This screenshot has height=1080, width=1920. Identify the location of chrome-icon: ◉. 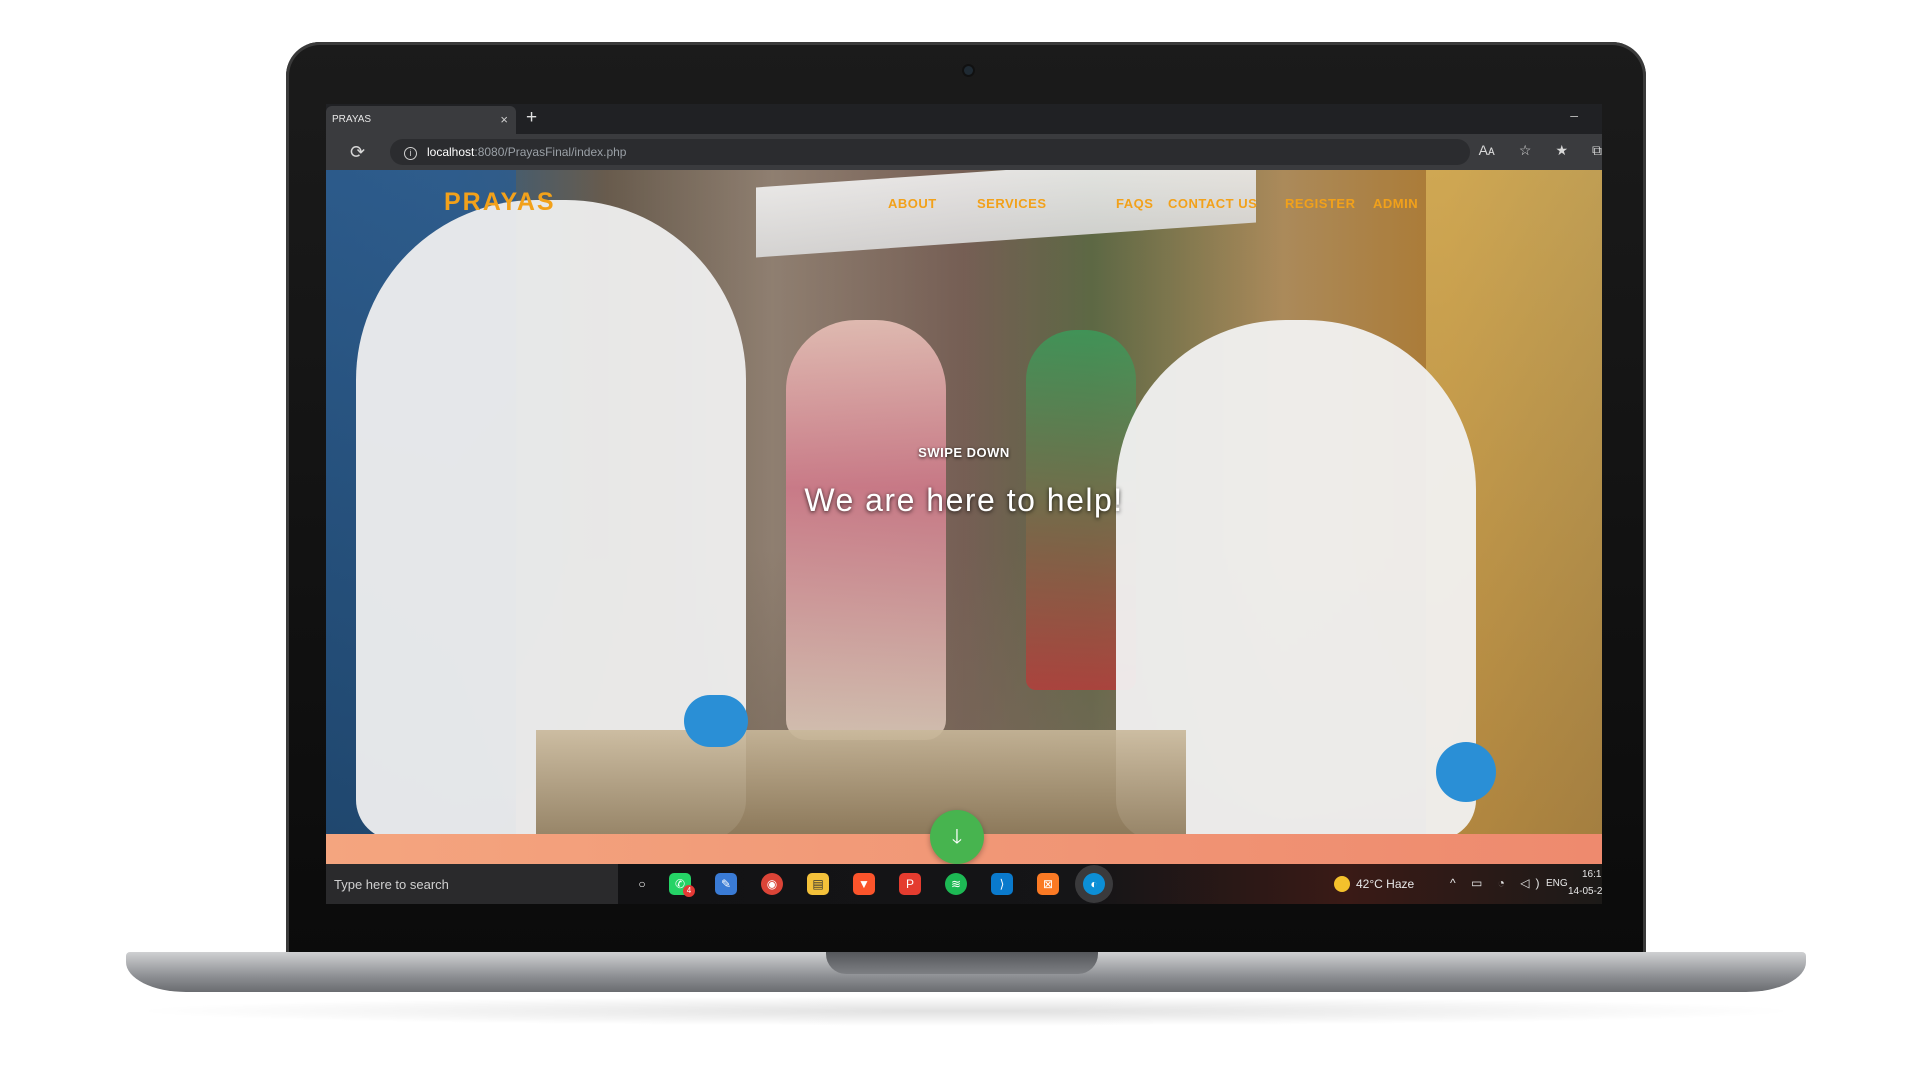
(772, 884).